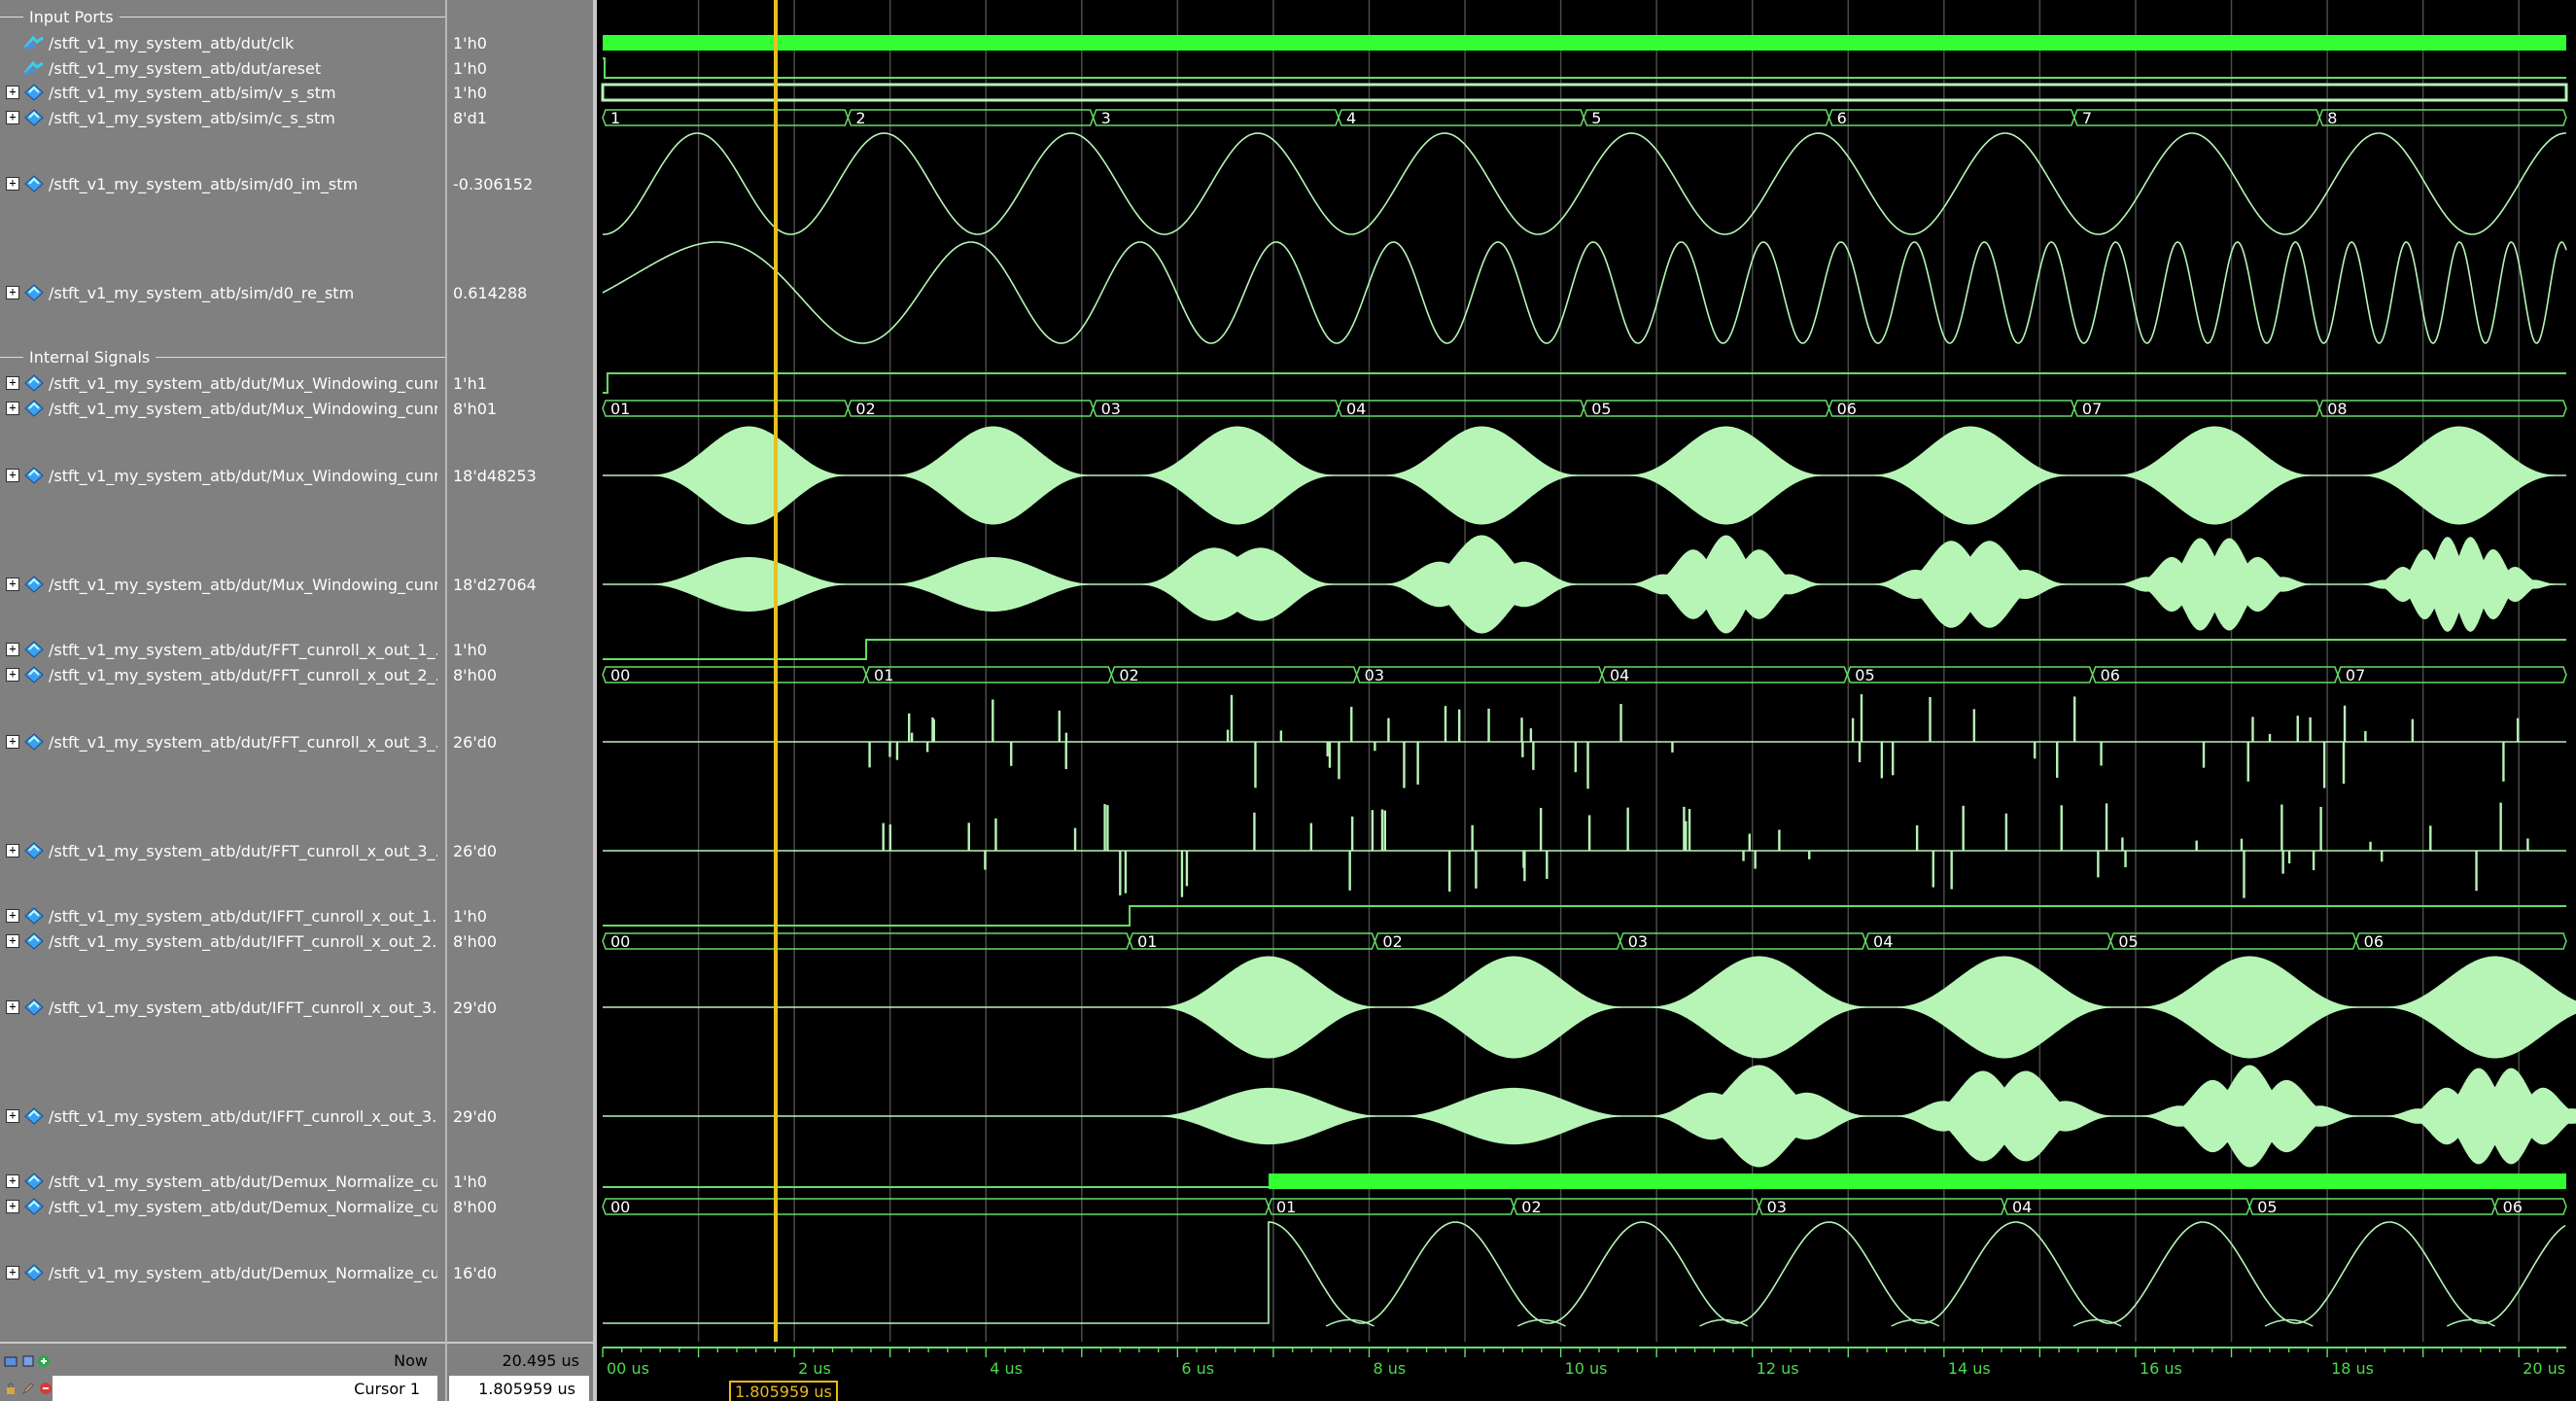 This screenshot has width=2576, height=1401. Describe the element at coordinates (1584, 1181) in the screenshot. I see `demux-valid-waveform` at that location.